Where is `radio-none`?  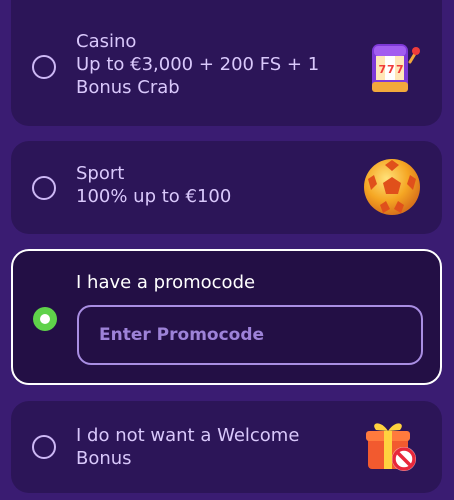 radio-none is located at coordinates (44, 447).